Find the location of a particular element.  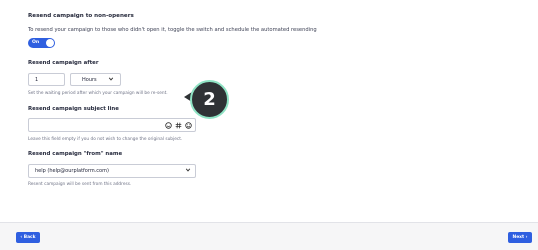

footer-divider is located at coordinates (269, 222).